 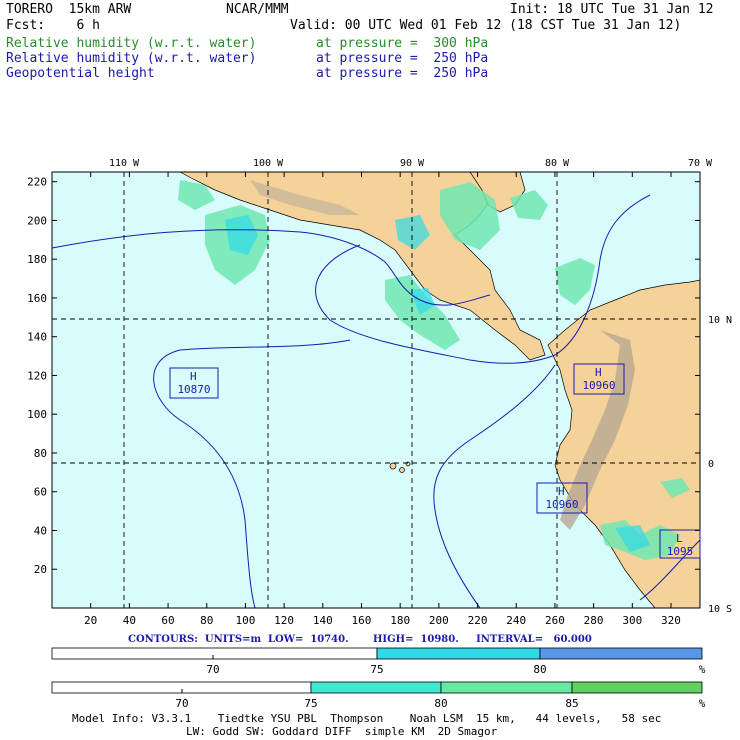 I want to click on x-tick-label: 260, so click(x=555, y=620).